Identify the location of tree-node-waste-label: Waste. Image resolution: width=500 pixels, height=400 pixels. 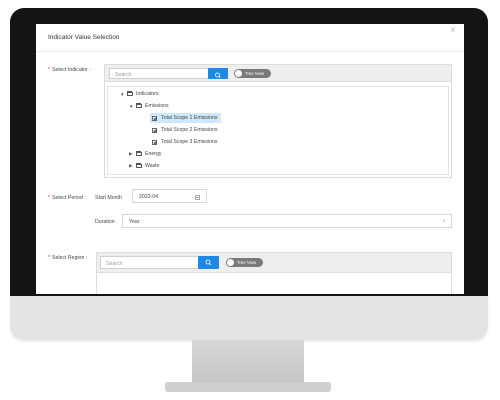
(152, 166).